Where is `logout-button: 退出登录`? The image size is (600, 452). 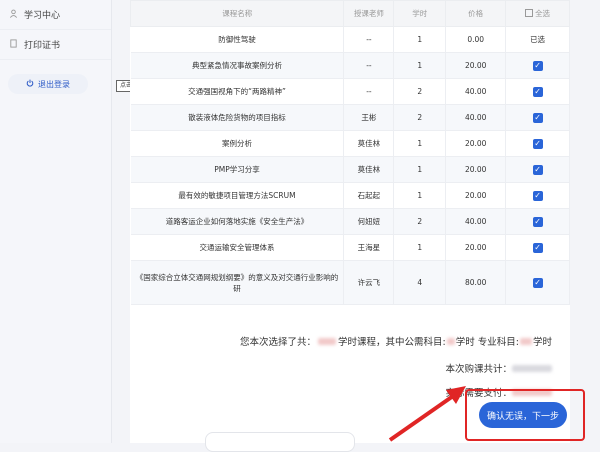
logout-button: 退出登录 is located at coordinates (48, 84).